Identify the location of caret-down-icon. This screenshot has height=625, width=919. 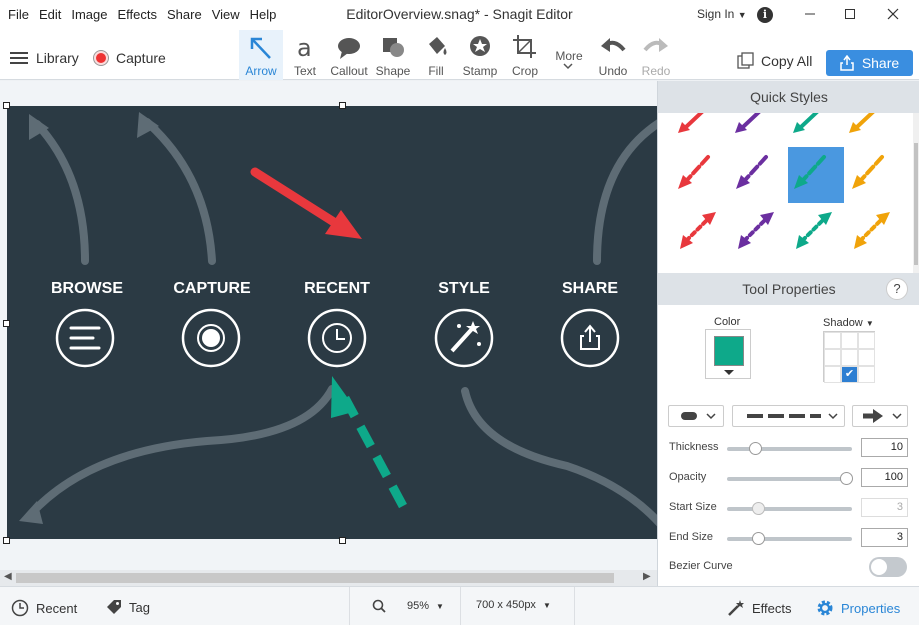
(729, 372).